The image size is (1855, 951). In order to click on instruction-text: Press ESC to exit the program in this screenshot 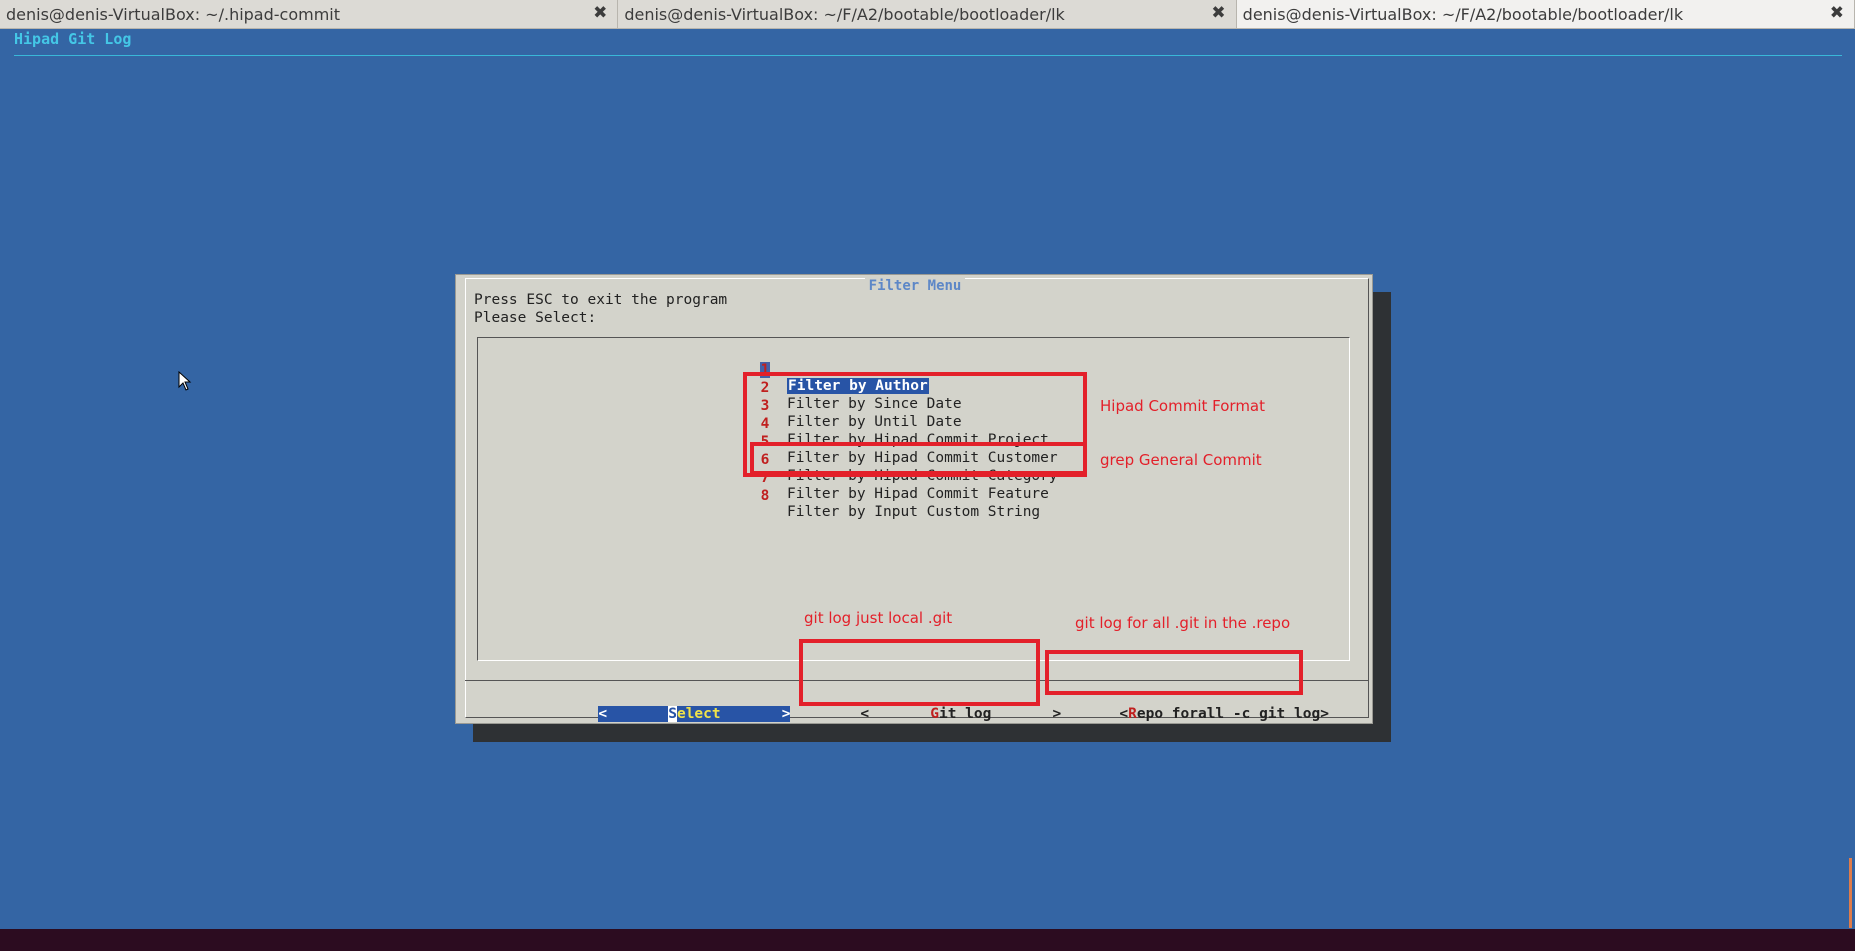, I will do `click(601, 300)`.